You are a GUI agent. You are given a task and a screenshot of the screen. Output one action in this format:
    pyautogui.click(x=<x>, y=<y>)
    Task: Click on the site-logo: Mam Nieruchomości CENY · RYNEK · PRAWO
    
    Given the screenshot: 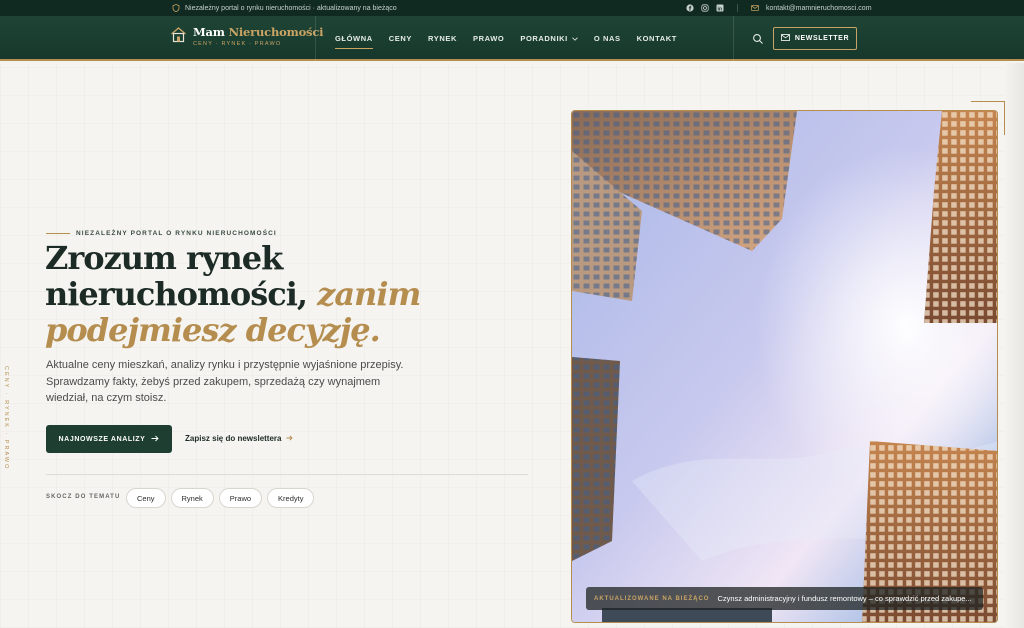 What is the action you would take?
    pyautogui.click(x=247, y=36)
    